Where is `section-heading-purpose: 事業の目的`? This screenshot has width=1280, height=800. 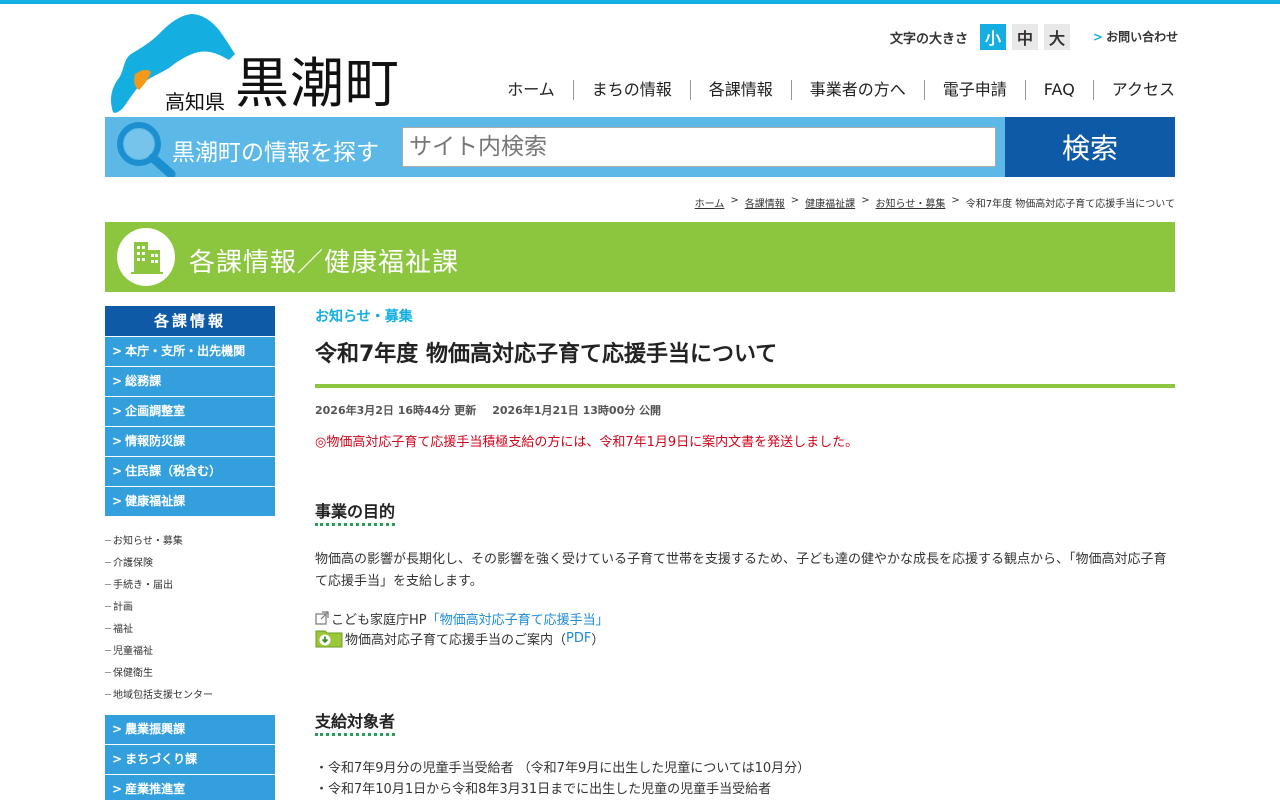
section-heading-purpose: 事業の目的 is located at coordinates (355, 512).